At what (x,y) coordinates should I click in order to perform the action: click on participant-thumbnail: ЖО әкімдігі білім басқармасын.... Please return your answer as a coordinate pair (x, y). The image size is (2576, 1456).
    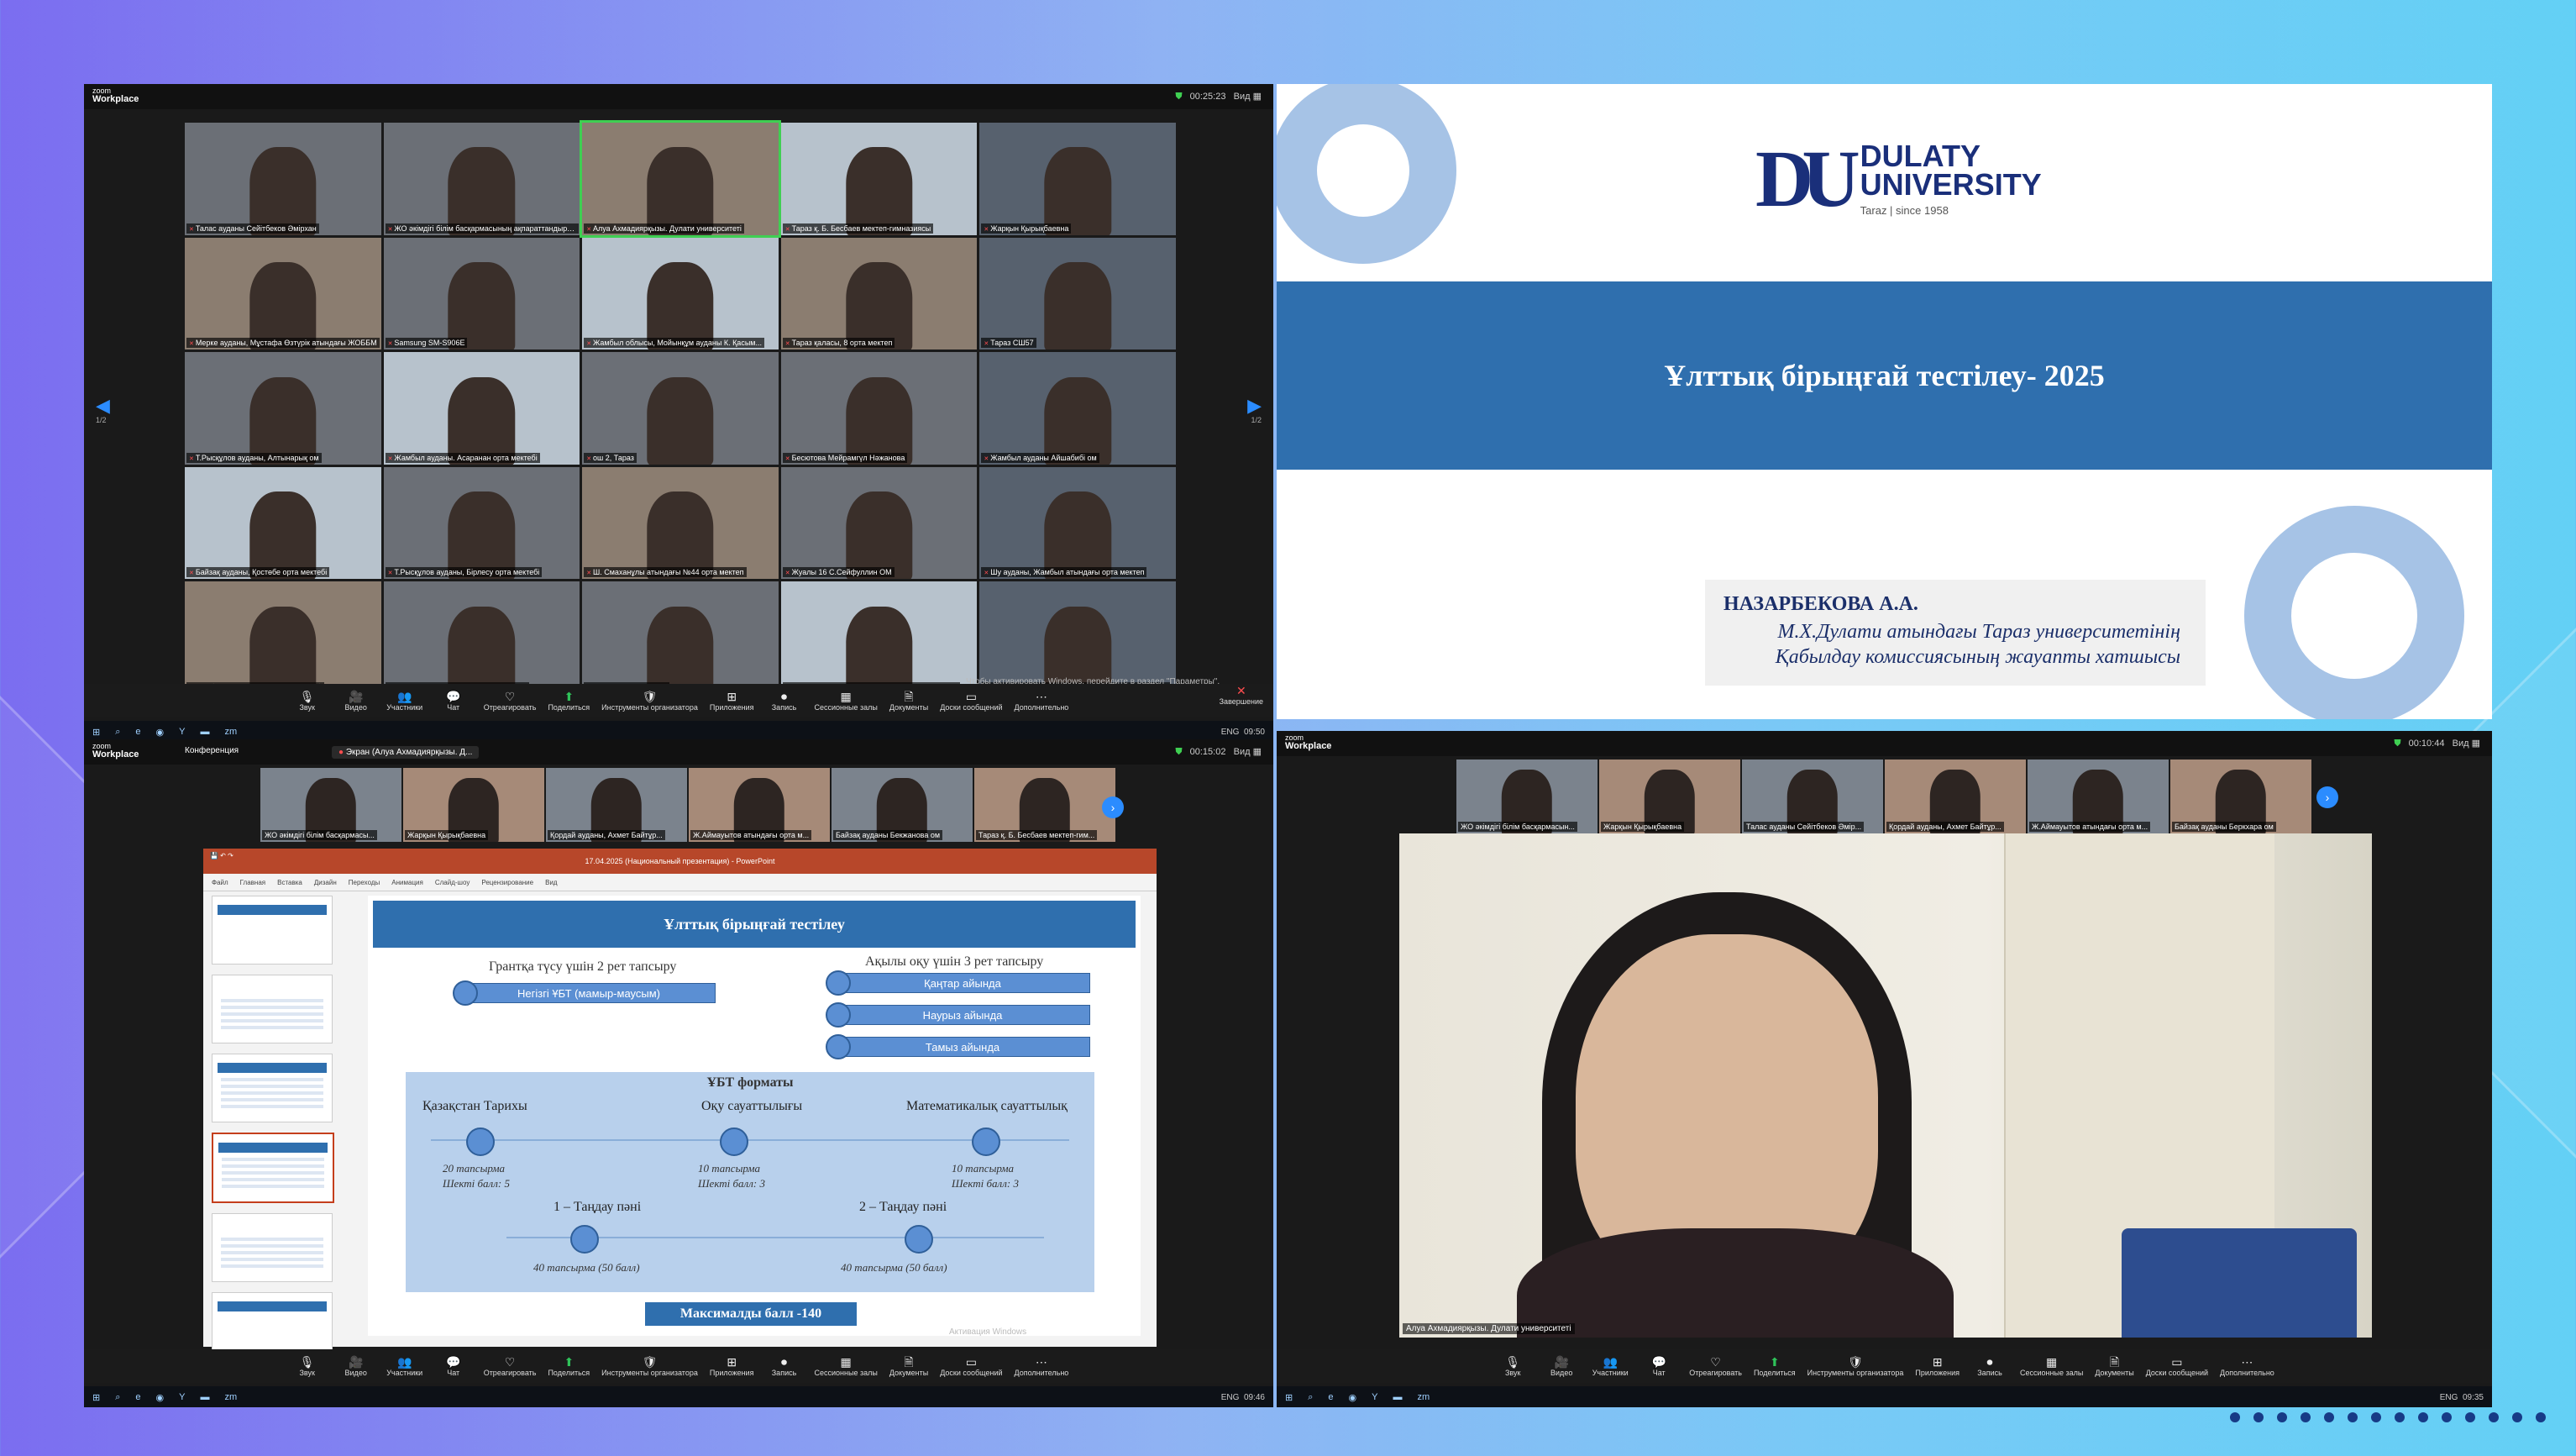
    Looking at the image, I should click on (1527, 796).